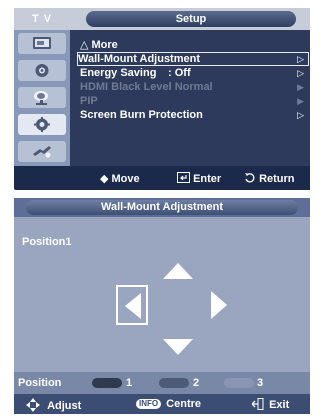  Describe the element at coordinates (120, 179) in the screenshot. I see `move-hint: ◆ Move` at that location.